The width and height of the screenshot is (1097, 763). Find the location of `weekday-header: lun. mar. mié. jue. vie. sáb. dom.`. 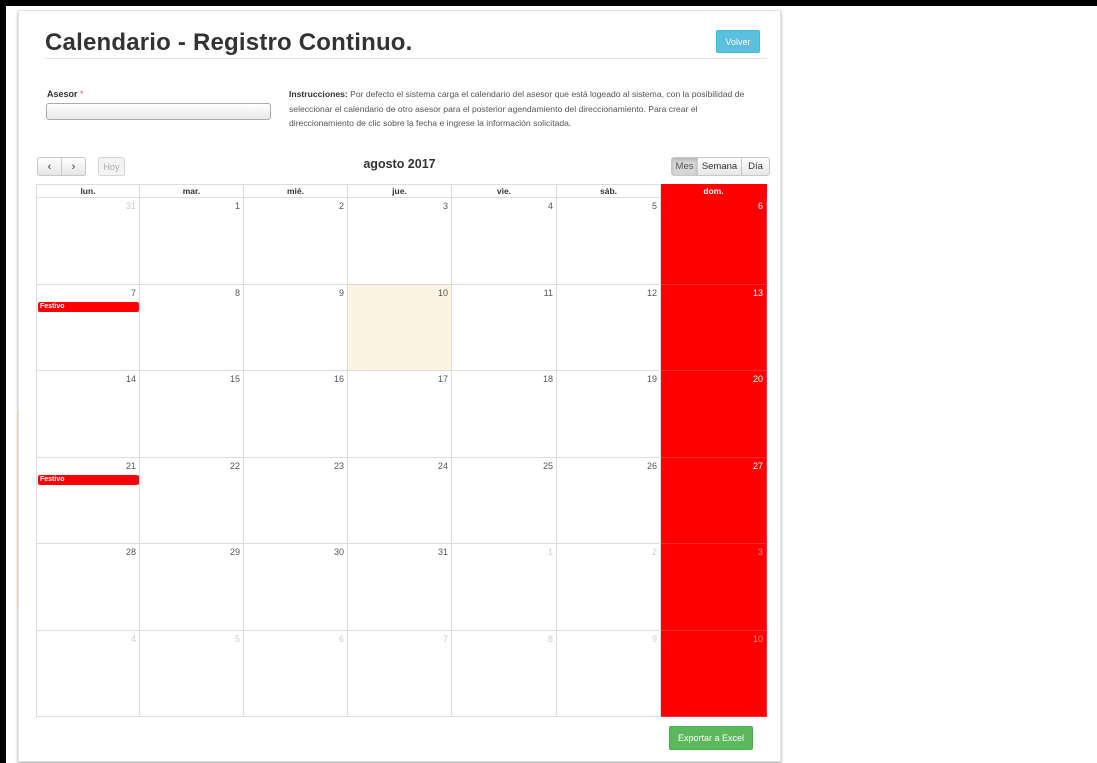

weekday-header: lun. mar. mié. jue. vie. sáb. dom. is located at coordinates (401, 191).